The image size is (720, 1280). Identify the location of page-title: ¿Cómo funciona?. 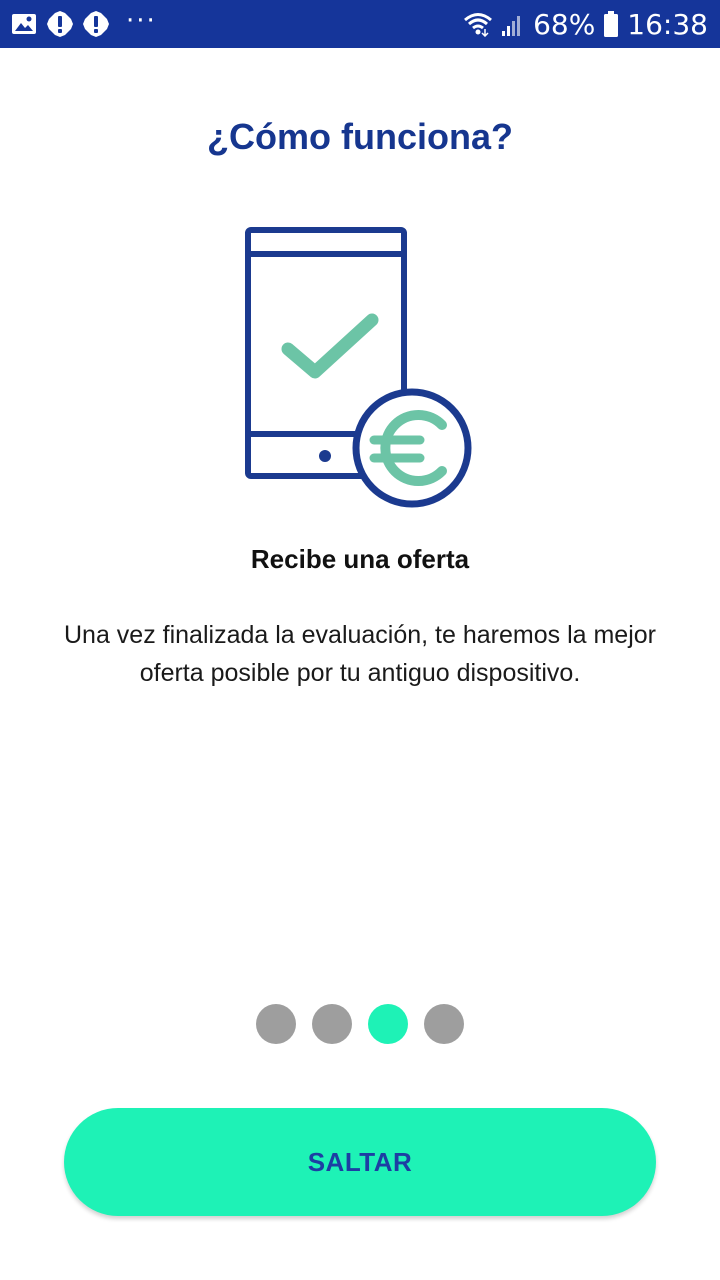
(360, 136).